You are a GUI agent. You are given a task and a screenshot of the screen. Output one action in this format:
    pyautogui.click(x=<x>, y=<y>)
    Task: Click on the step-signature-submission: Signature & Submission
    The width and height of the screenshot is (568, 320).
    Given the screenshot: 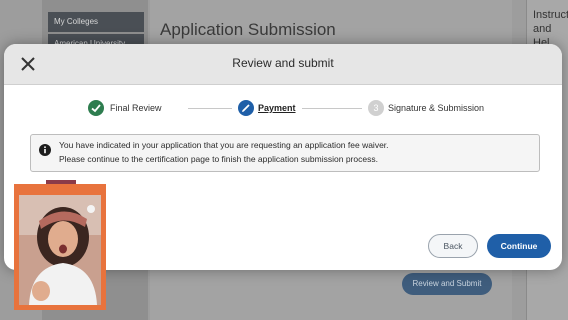 What is the action you would take?
    pyautogui.click(x=436, y=108)
    